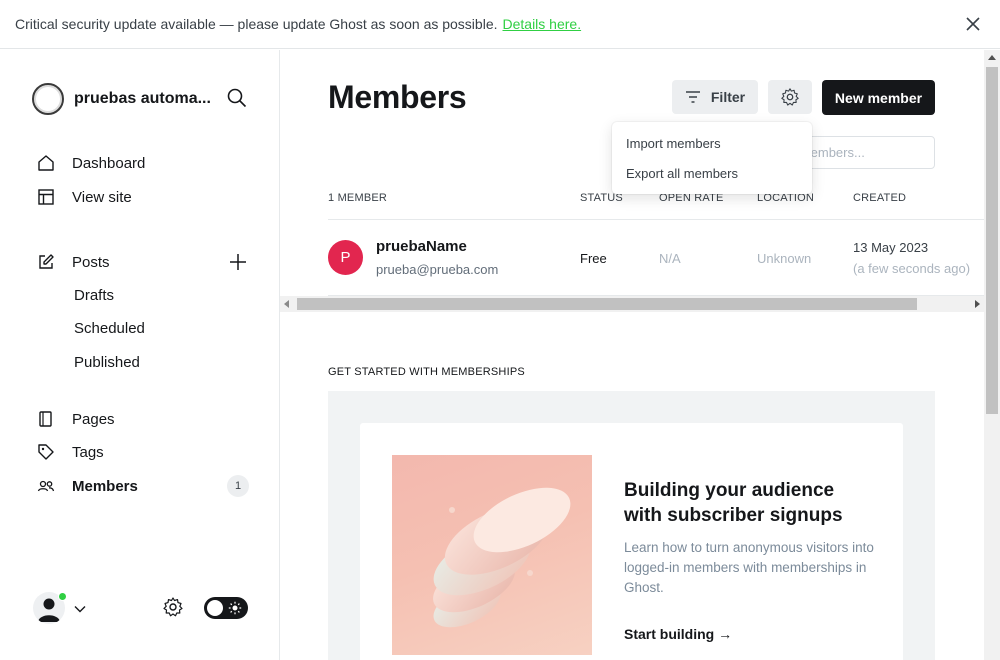  What do you see at coordinates (712, 143) in the screenshot?
I see `import-members-item: Import members` at bounding box center [712, 143].